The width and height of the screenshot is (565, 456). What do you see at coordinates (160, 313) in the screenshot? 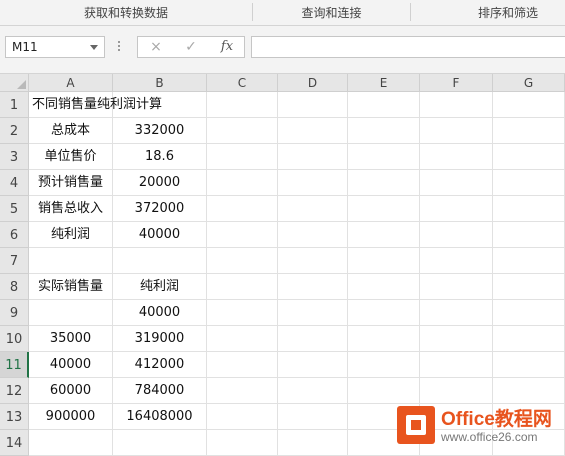
I see `cell-b9: 40000` at bounding box center [160, 313].